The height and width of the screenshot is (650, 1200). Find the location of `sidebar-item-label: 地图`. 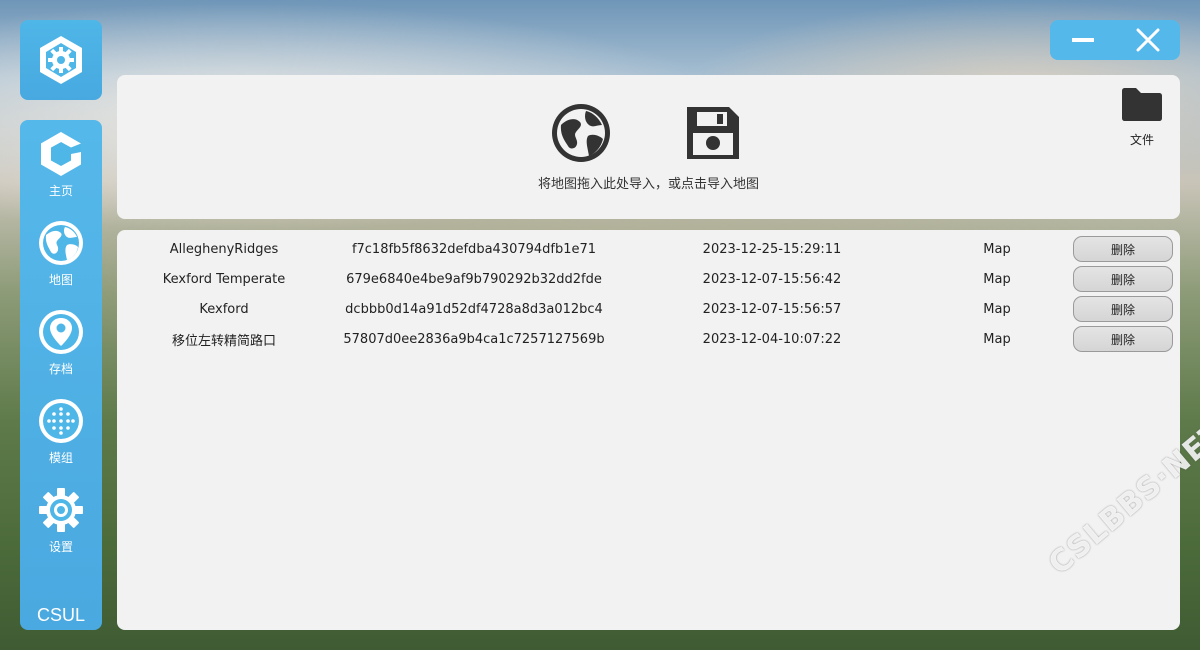

sidebar-item-label: 地图 is located at coordinates (60, 280).